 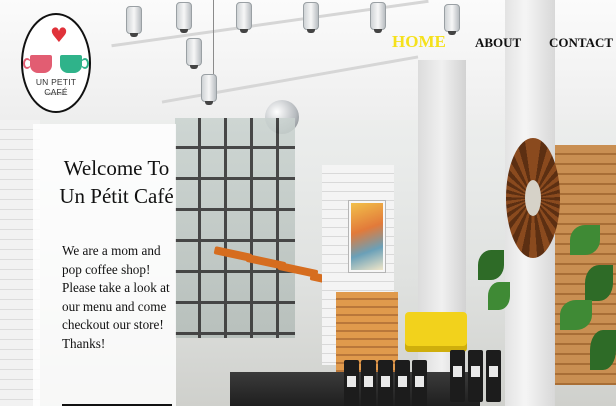 I want to click on wall-art-painting, so click(x=367, y=236).